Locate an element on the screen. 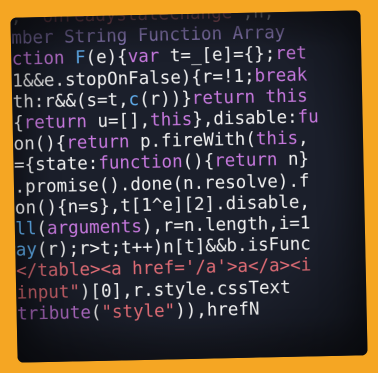 This screenshot has height=373, width=378. code-token: r={state: is located at coordinates (54, 165).